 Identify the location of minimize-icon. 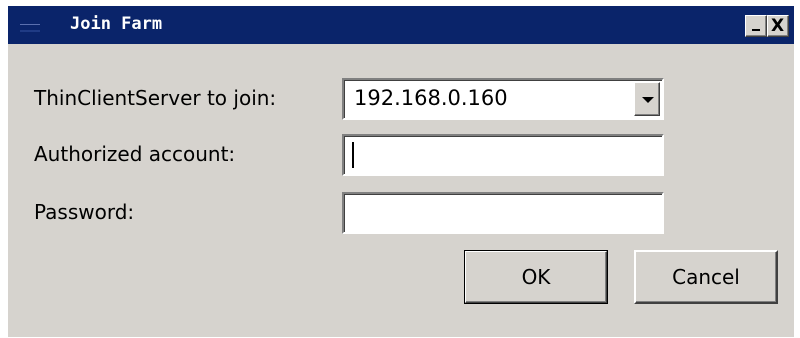
(756, 30).